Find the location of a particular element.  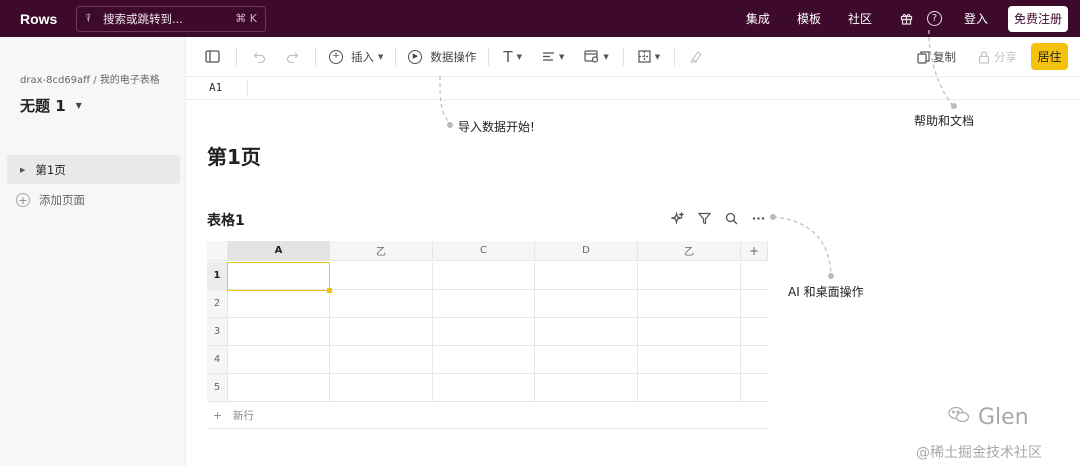

add-page-button: + 添加页面 is located at coordinates (50, 200).